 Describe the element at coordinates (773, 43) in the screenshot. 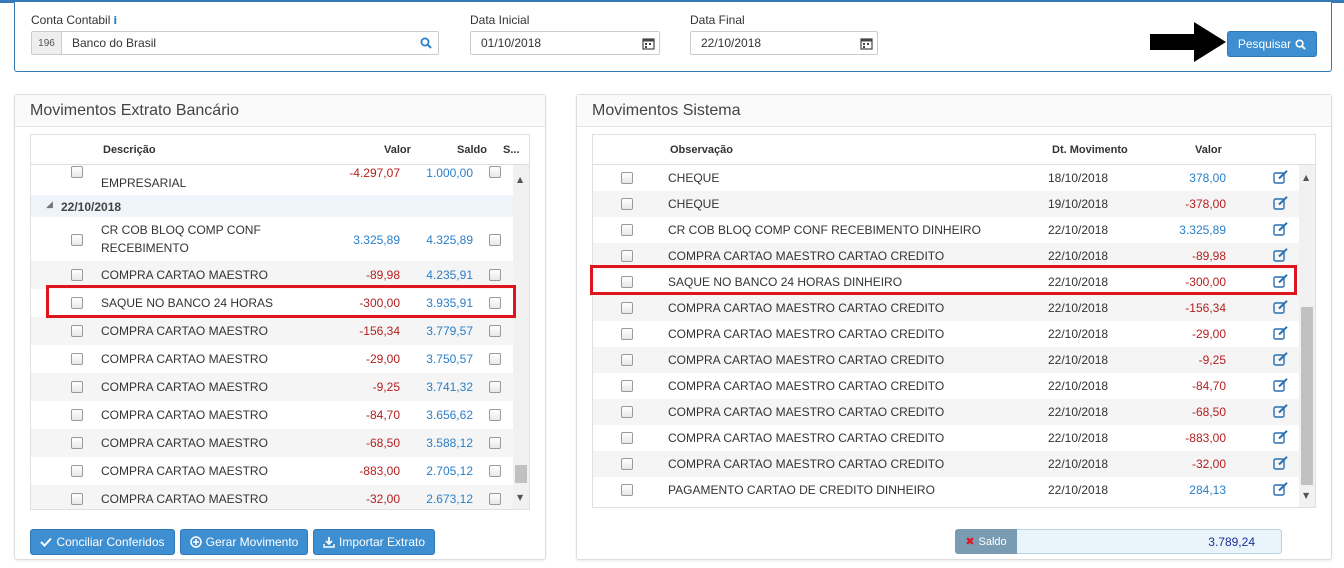

I see `data-final-value: 22/10/2018` at that location.